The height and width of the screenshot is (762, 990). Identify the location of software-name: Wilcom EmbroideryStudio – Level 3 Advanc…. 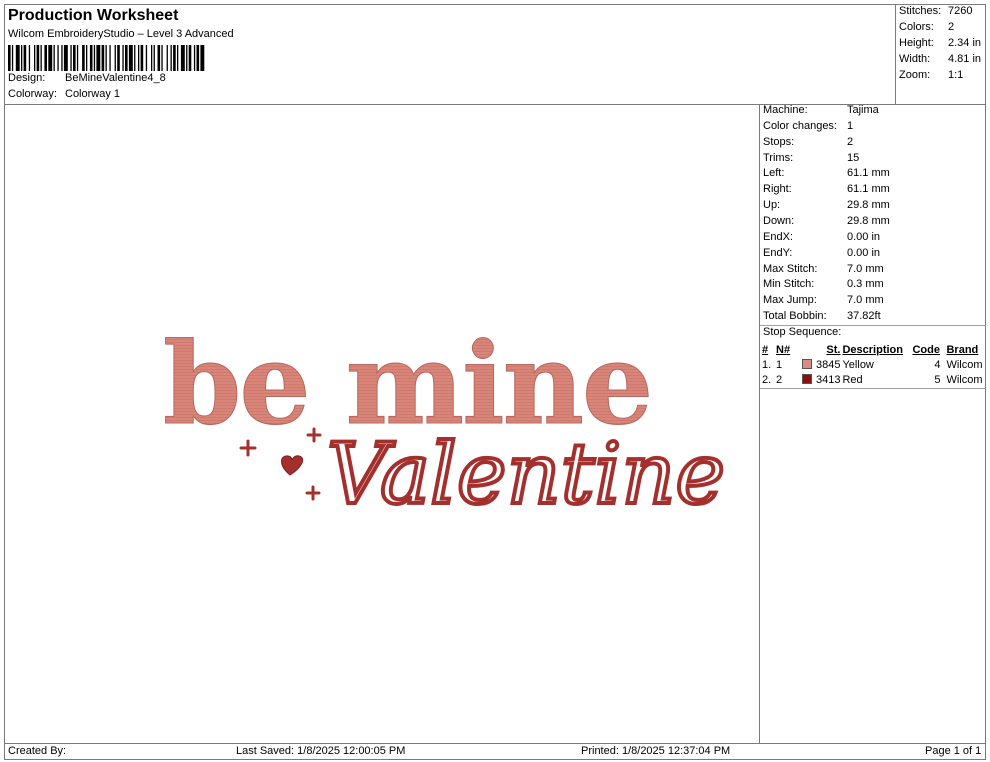
(121, 34).